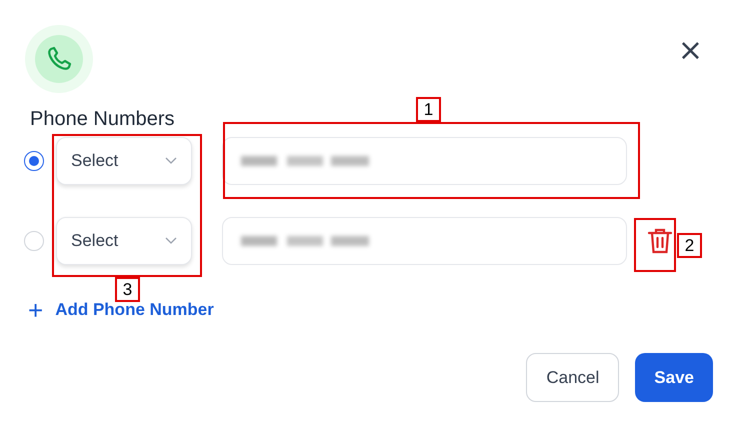 This screenshot has width=739, height=445. What do you see at coordinates (573, 377) in the screenshot?
I see `cancel-button: Cancel` at bounding box center [573, 377].